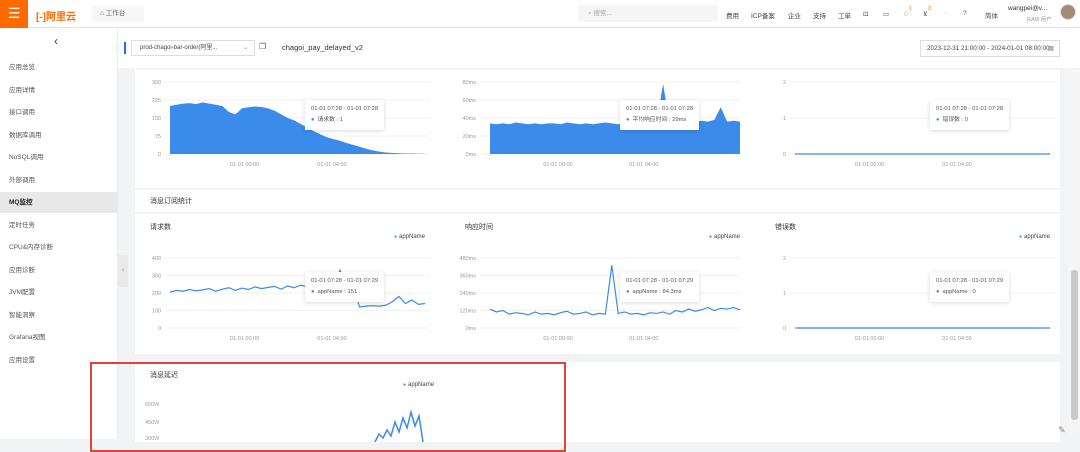 The image size is (1080, 452). What do you see at coordinates (59, 202) in the screenshot?
I see `sidebar-item: MQ监控` at bounding box center [59, 202].